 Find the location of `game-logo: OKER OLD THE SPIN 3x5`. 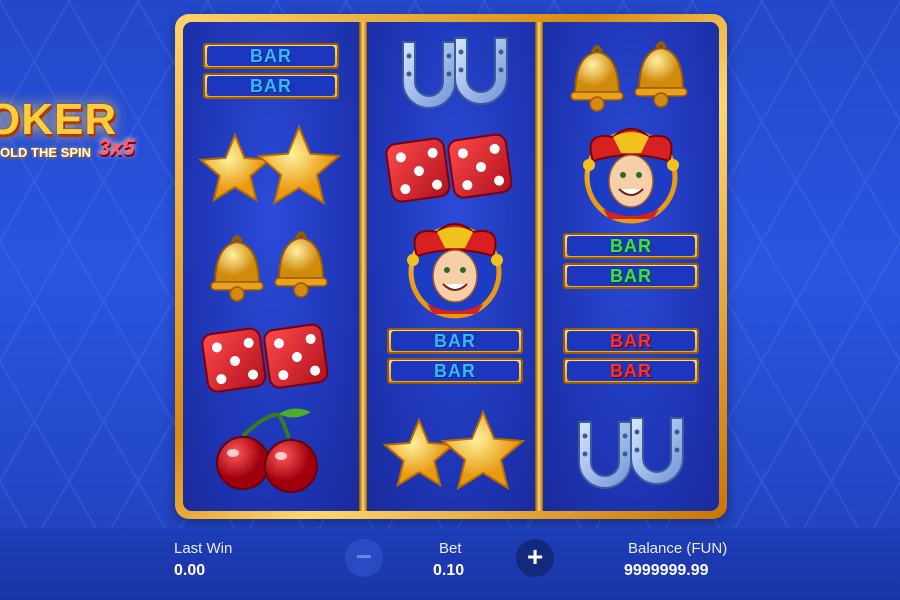

game-logo: OKER OLD THE SPIN 3x5 is located at coordinates (80, 135).